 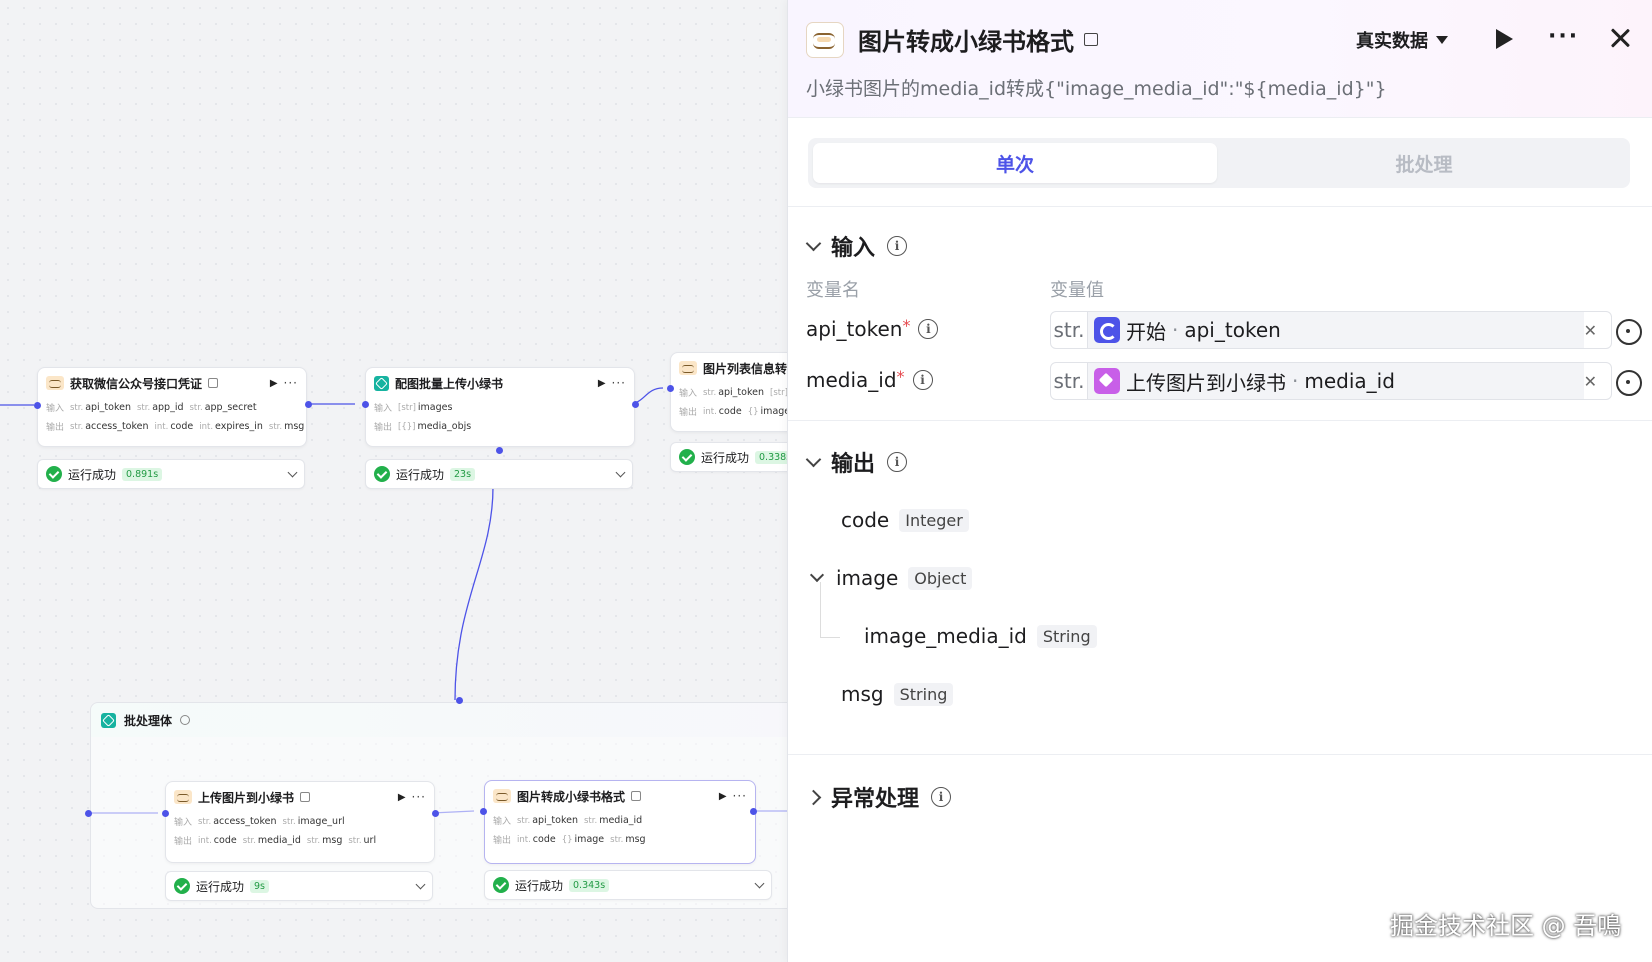 What do you see at coordinates (856, 462) in the screenshot?
I see `output-section-header: 输出 i` at bounding box center [856, 462].